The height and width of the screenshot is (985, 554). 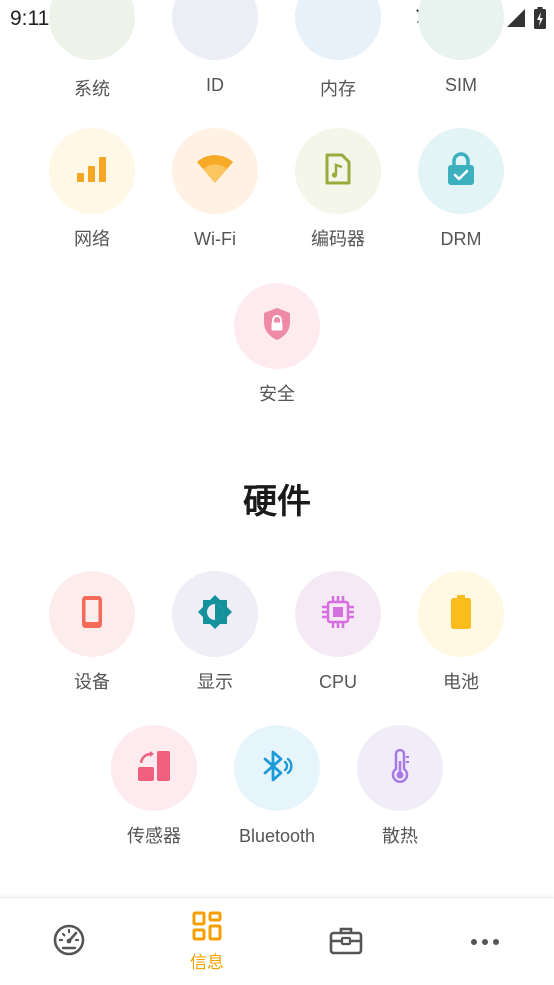 I want to click on device-tile-circle, so click(x=92, y=614).